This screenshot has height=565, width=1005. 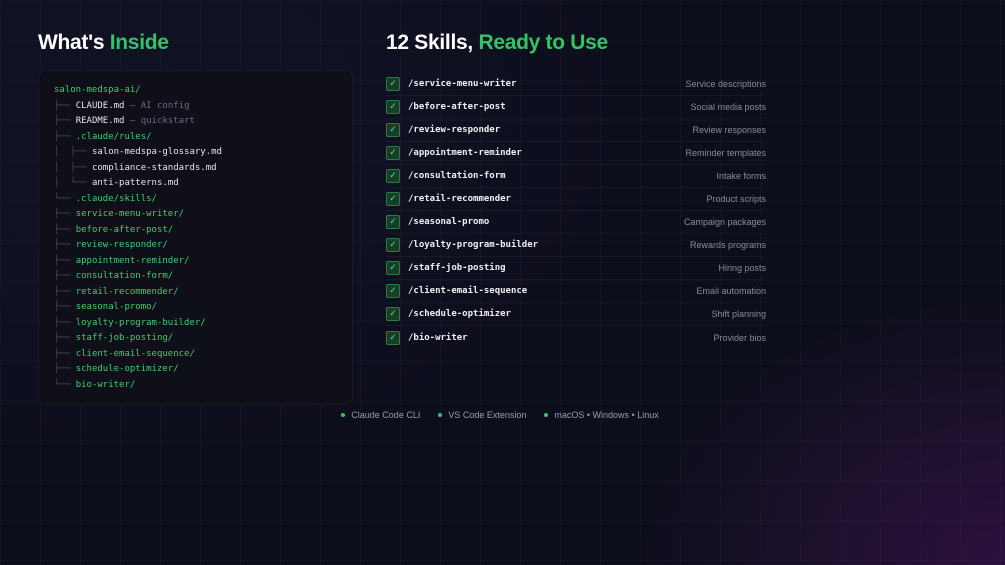 I want to click on tree-branch: │ └──, so click(x=73, y=183).